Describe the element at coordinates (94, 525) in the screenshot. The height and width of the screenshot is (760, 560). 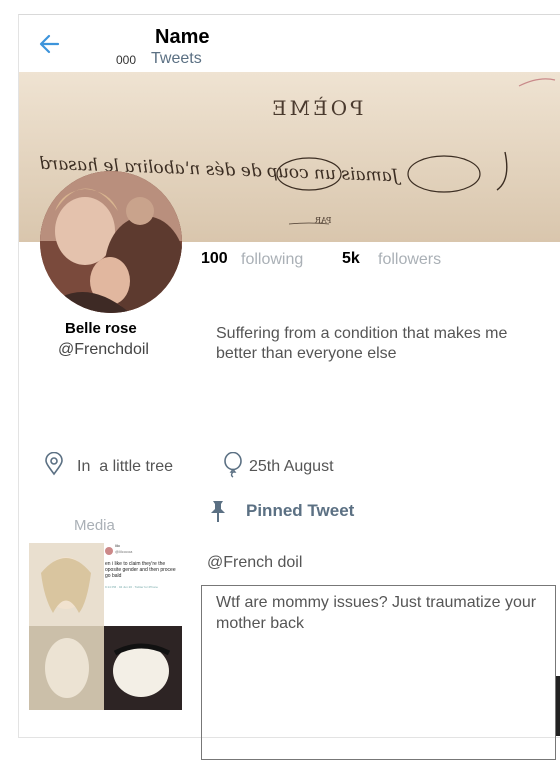
I see `media-label: Media` at that location.